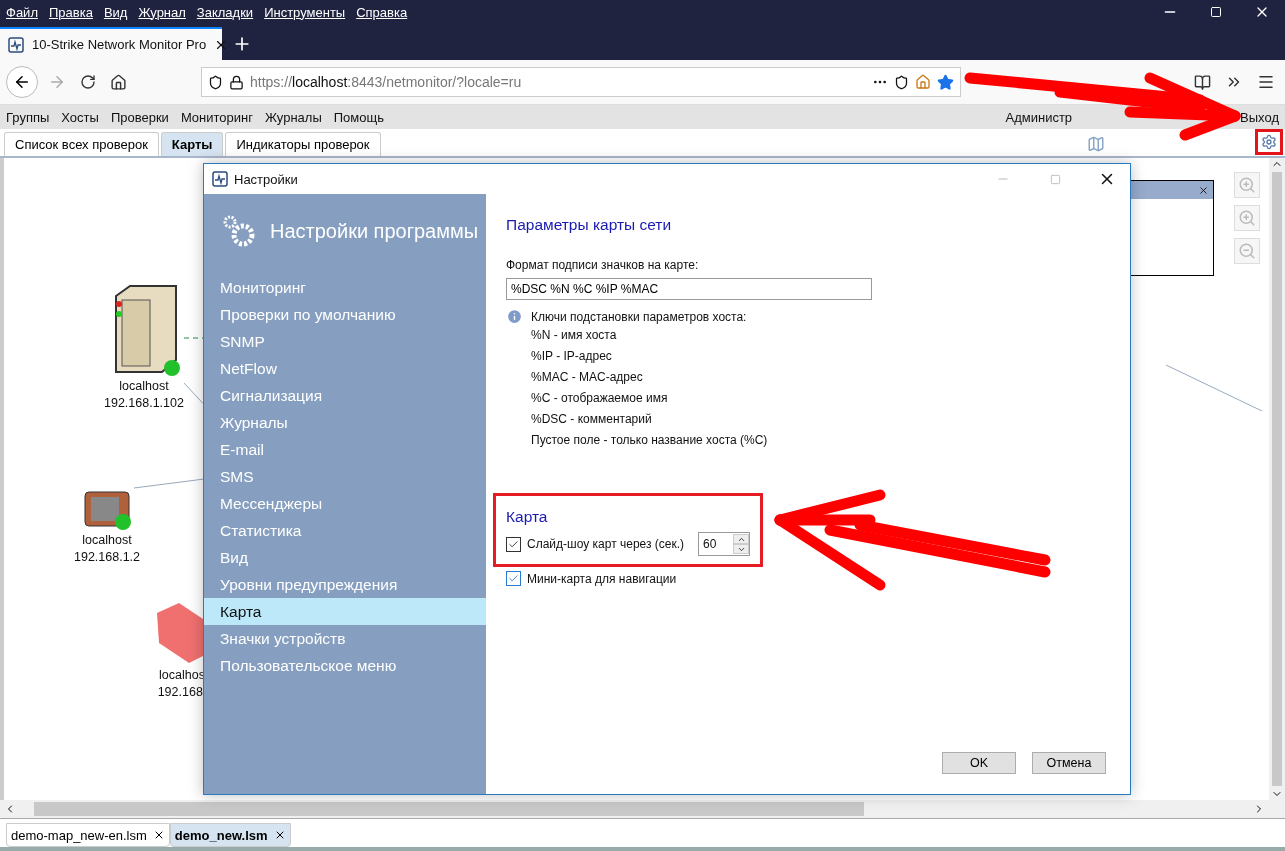 The width and height of the screenshot is (1285, 851). Describe the element at coordinates (345, 611) in the screenshot. I see `settings-nav-item: Карта` at that location.